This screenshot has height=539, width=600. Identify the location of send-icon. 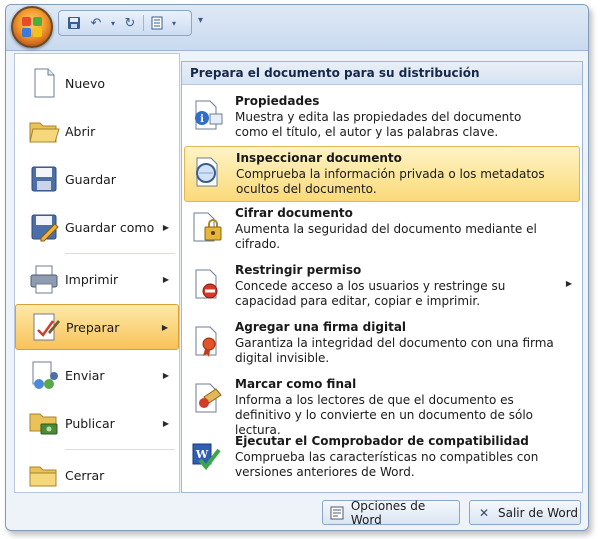
(44, 375).